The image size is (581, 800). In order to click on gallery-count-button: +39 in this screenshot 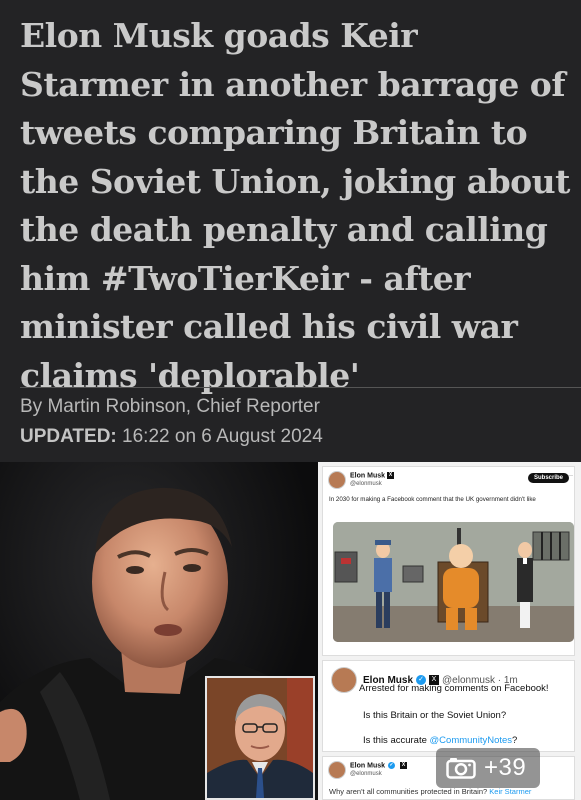, I will do `click(488, 768)`.